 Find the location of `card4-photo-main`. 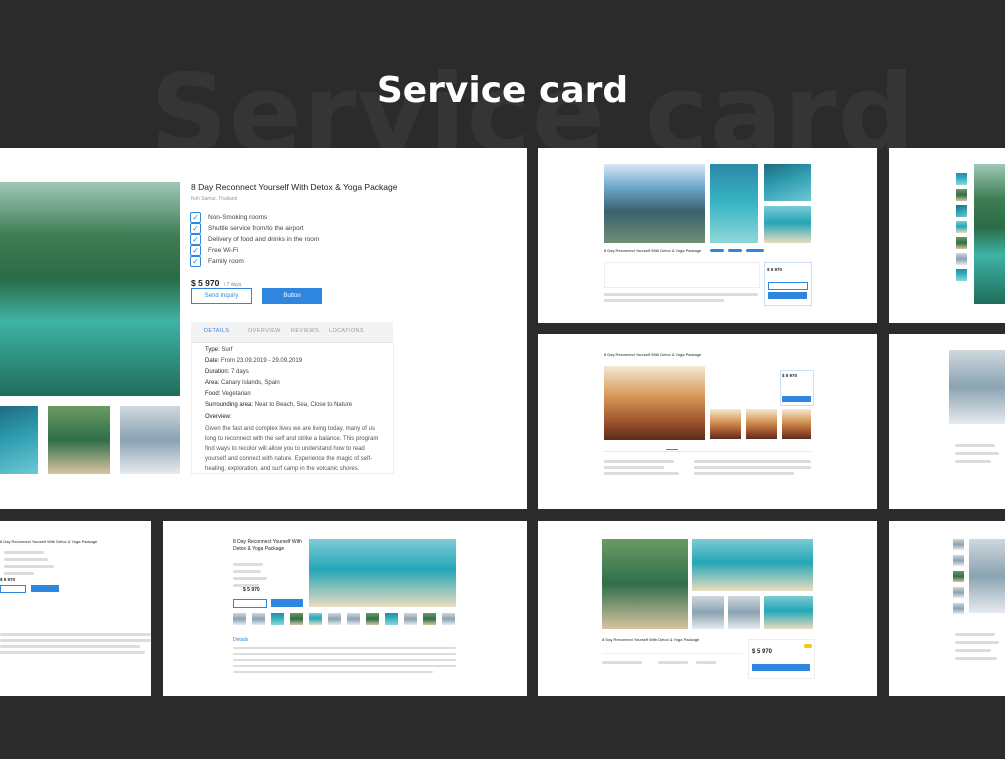

card4-photo-main is located at coordinates (654, 403).